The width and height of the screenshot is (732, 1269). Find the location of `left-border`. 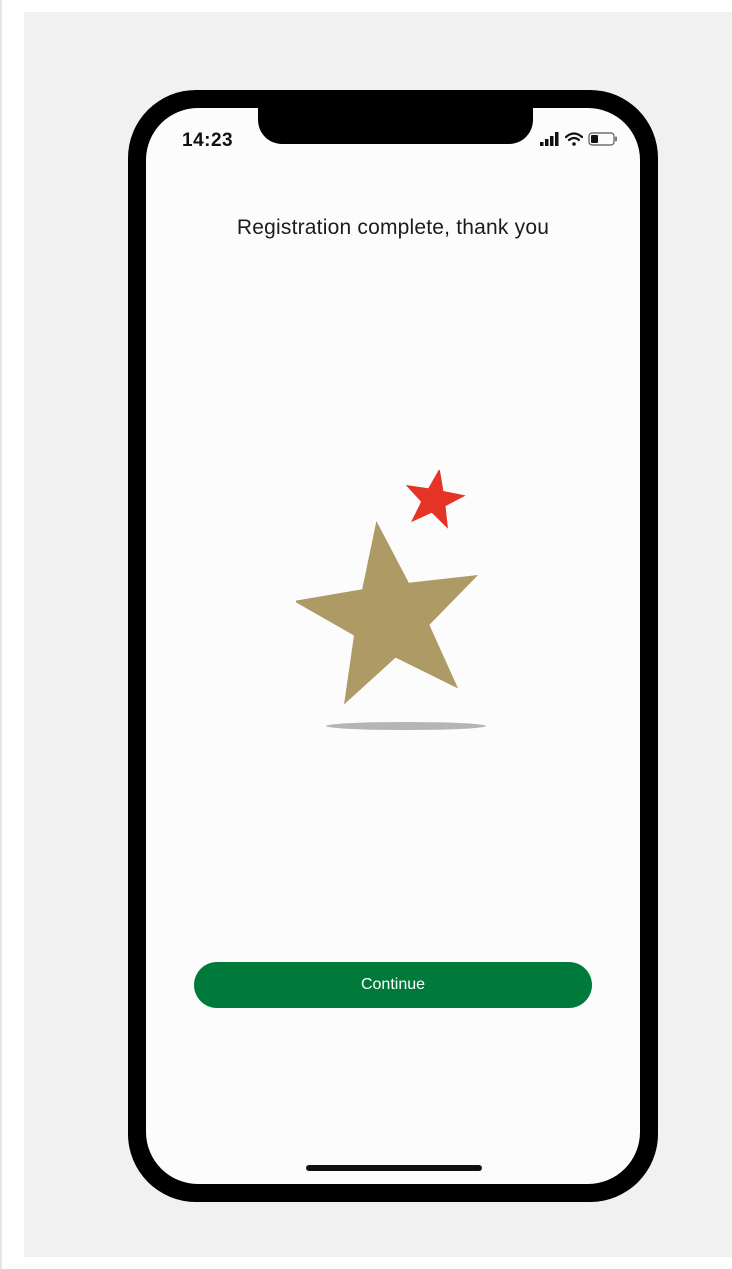

left-border is located at coordinates (1, 634).